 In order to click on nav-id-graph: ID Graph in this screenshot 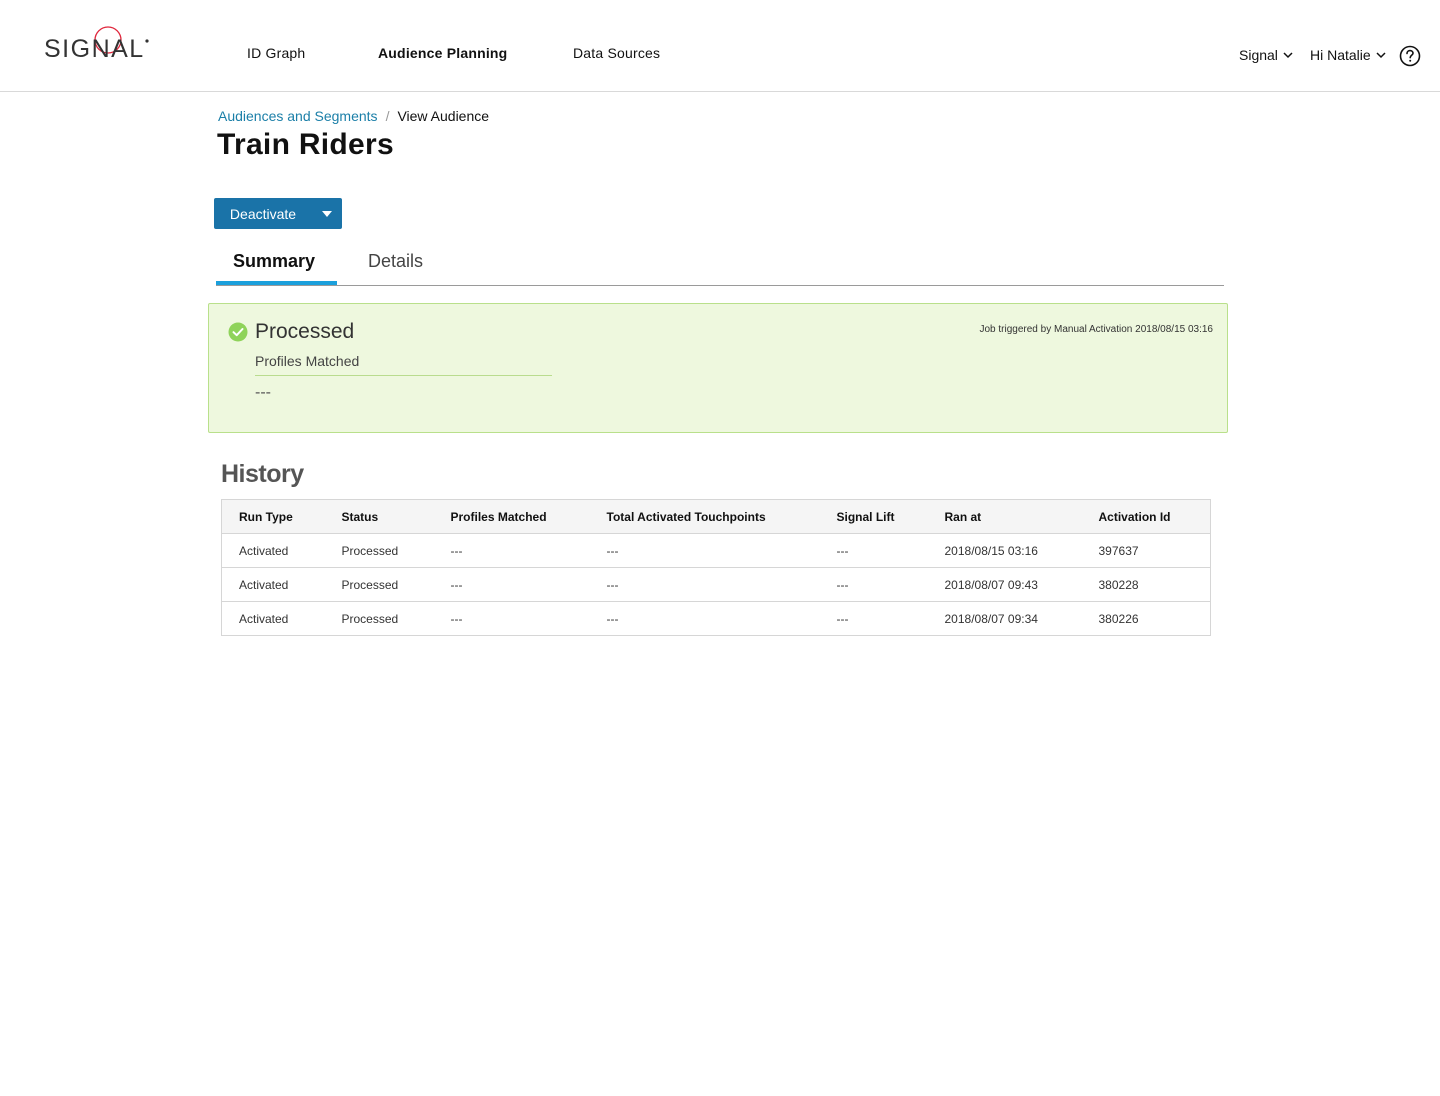, I will do `click(276, 53)`.